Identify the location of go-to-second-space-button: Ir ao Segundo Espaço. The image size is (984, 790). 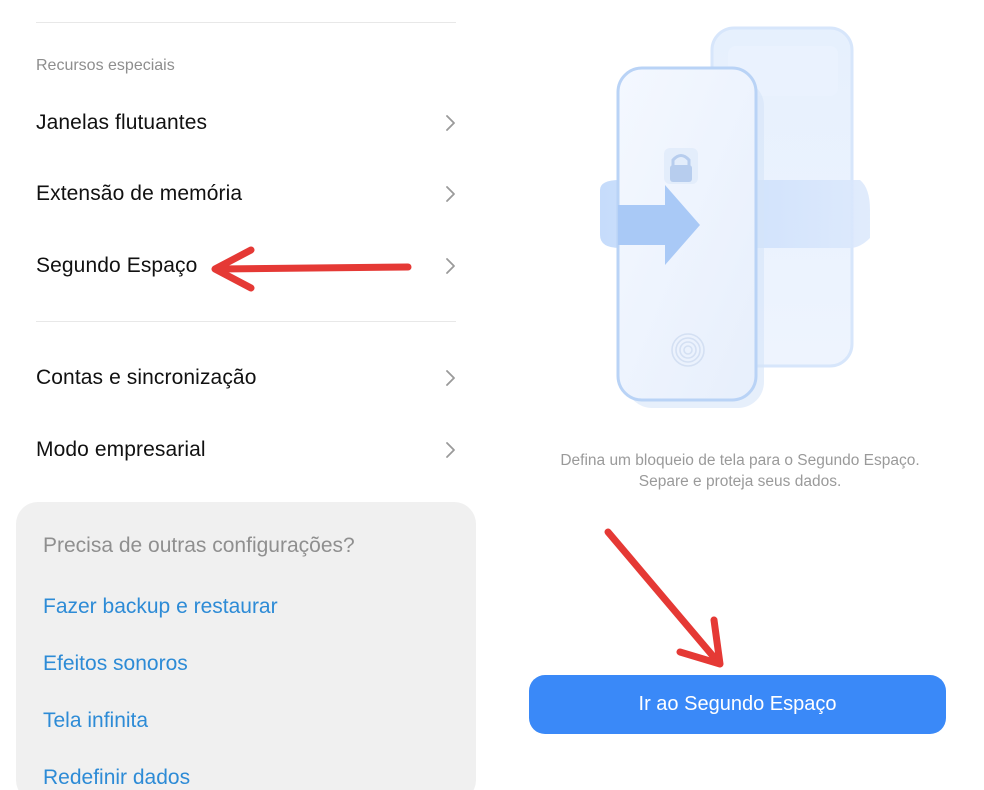
(737, 704).